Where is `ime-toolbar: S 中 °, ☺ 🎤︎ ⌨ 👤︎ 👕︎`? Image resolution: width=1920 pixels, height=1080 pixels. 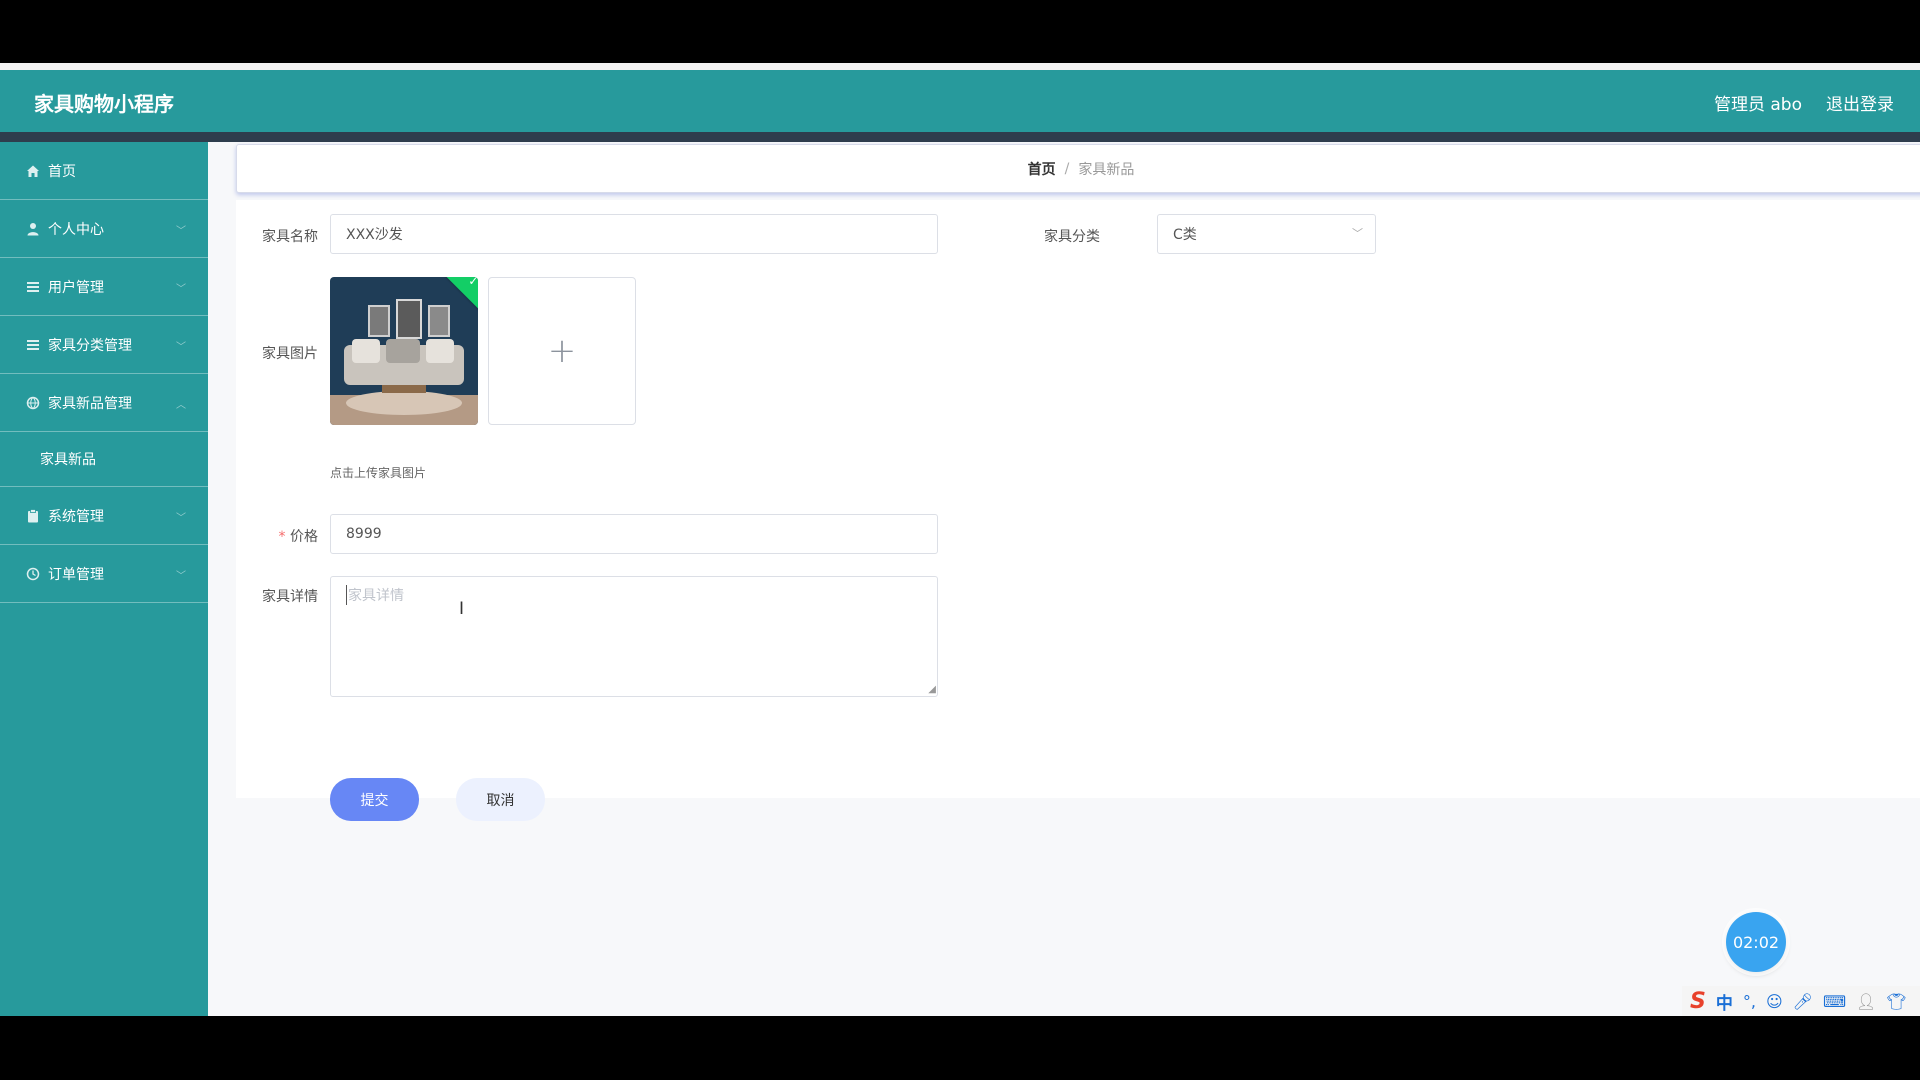
ime-toolbar: S 中 °, ☺ 🎤︎ ⌨ 👤︎ 👕︎ is located at coordinates (1801, 1001).